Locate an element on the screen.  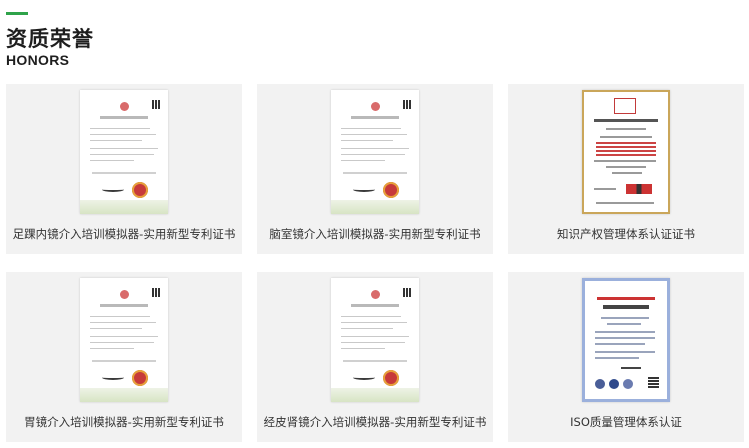
iso-certificate-image is located at coordinates (626, 340).